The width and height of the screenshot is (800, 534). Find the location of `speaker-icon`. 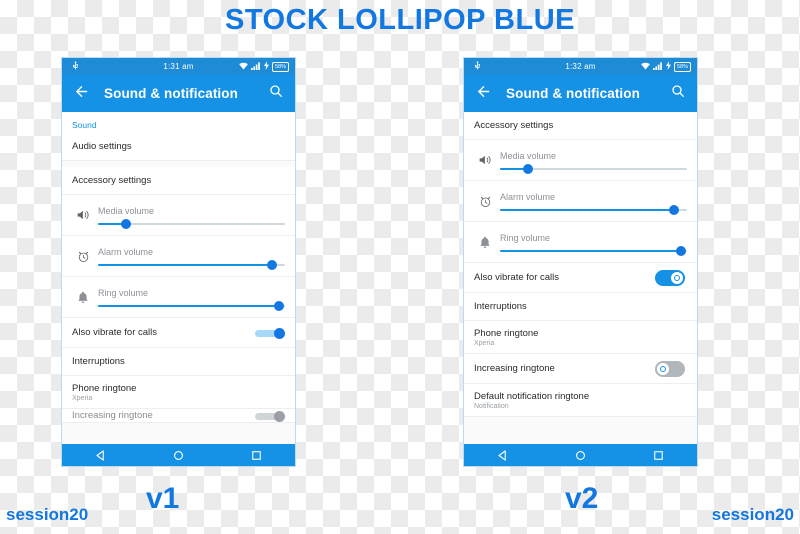

speaker-icon is located at coordinates (485, 160).